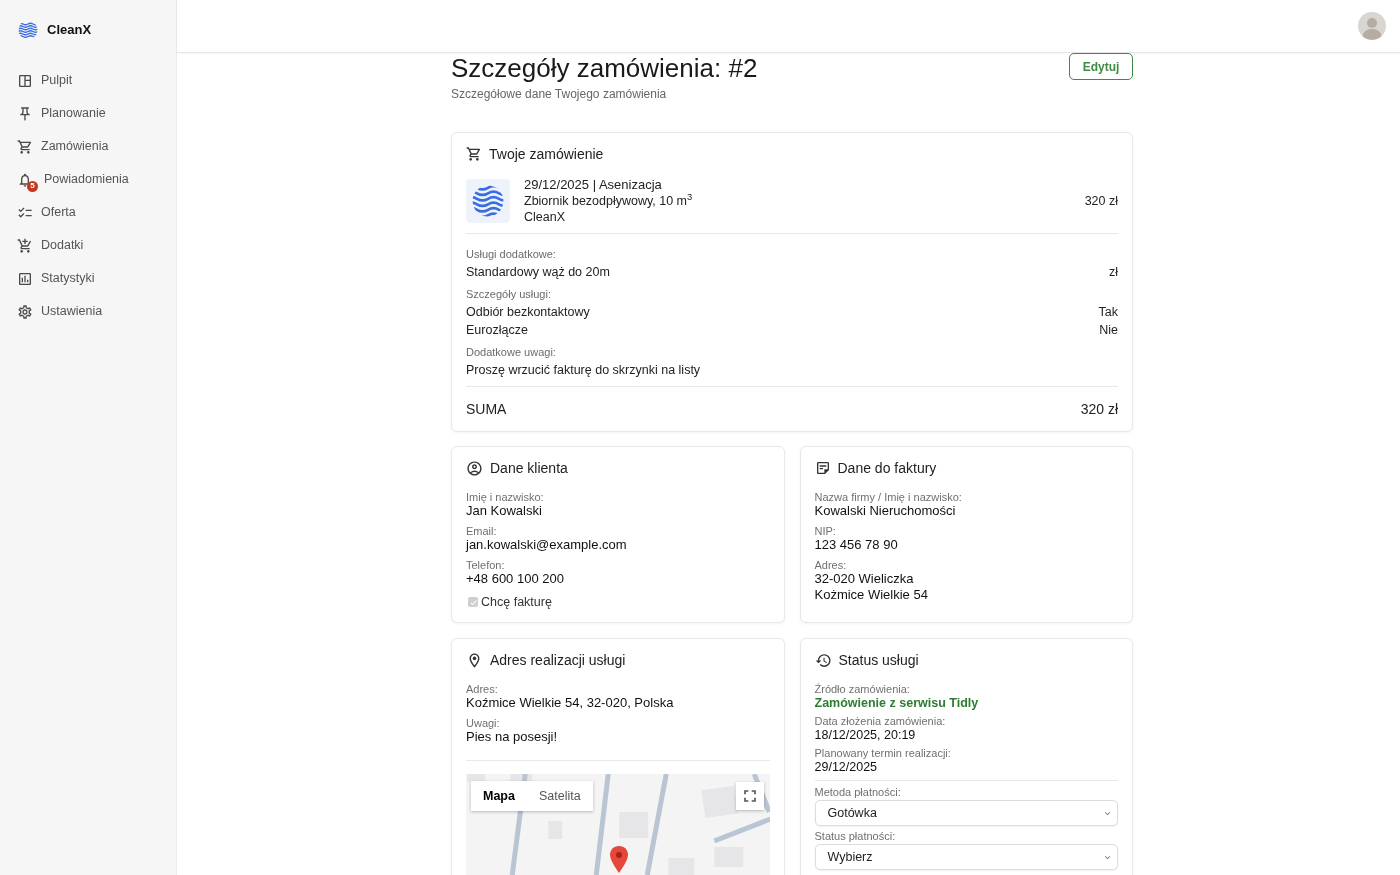  Describe the element at coordinates (529, 468) in the screenshot. I see `card-title: Dane klienta` at that location.